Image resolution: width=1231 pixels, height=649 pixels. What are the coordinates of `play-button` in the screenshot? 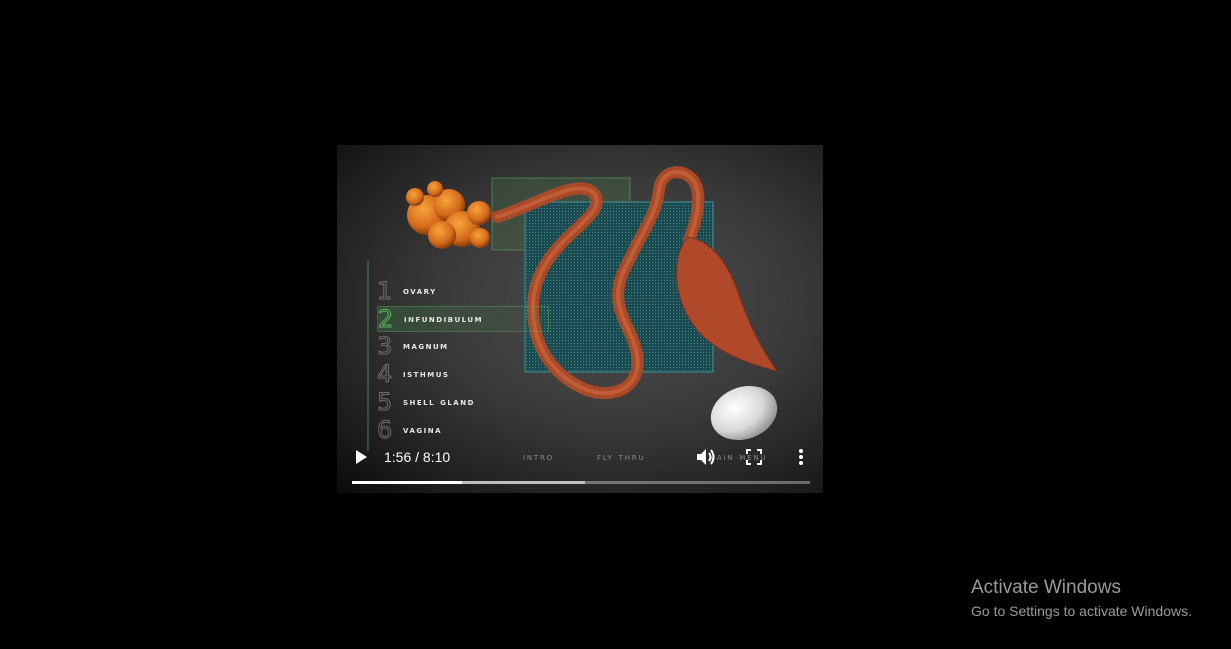 It's located at (361, 457).